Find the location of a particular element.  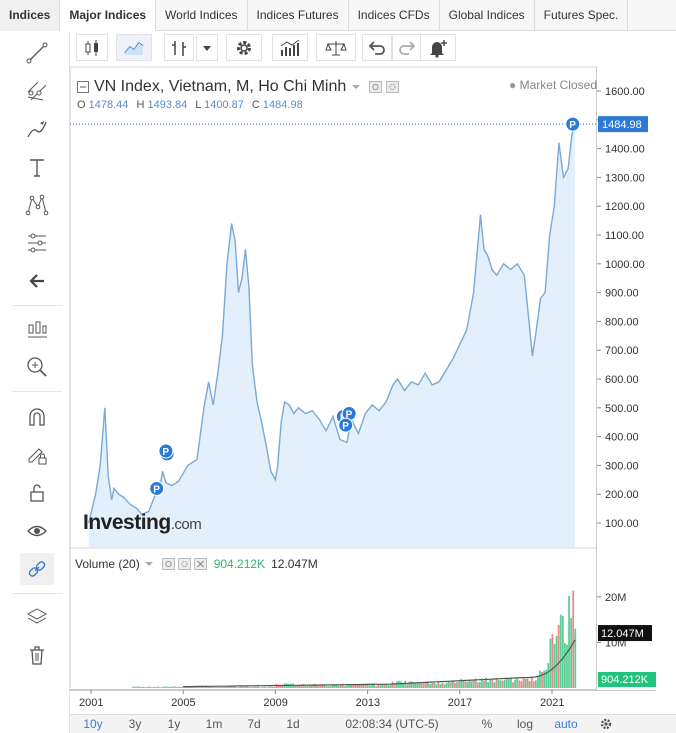

back-arrow-icon is located at coordinates (37, 281).